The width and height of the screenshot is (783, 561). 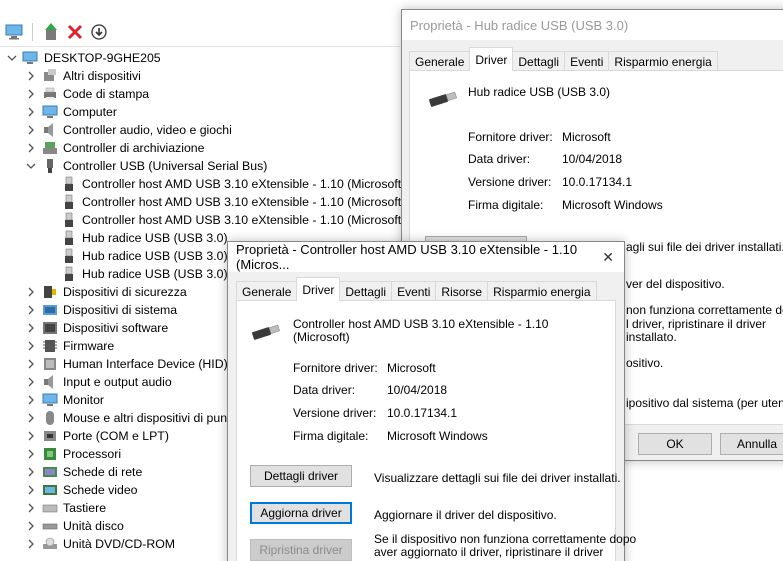 What do you see at coordinates (422, 413) in the screenshot?
I see `front-field-value: 10.0.17134.1` at bounding box center [422, 413].